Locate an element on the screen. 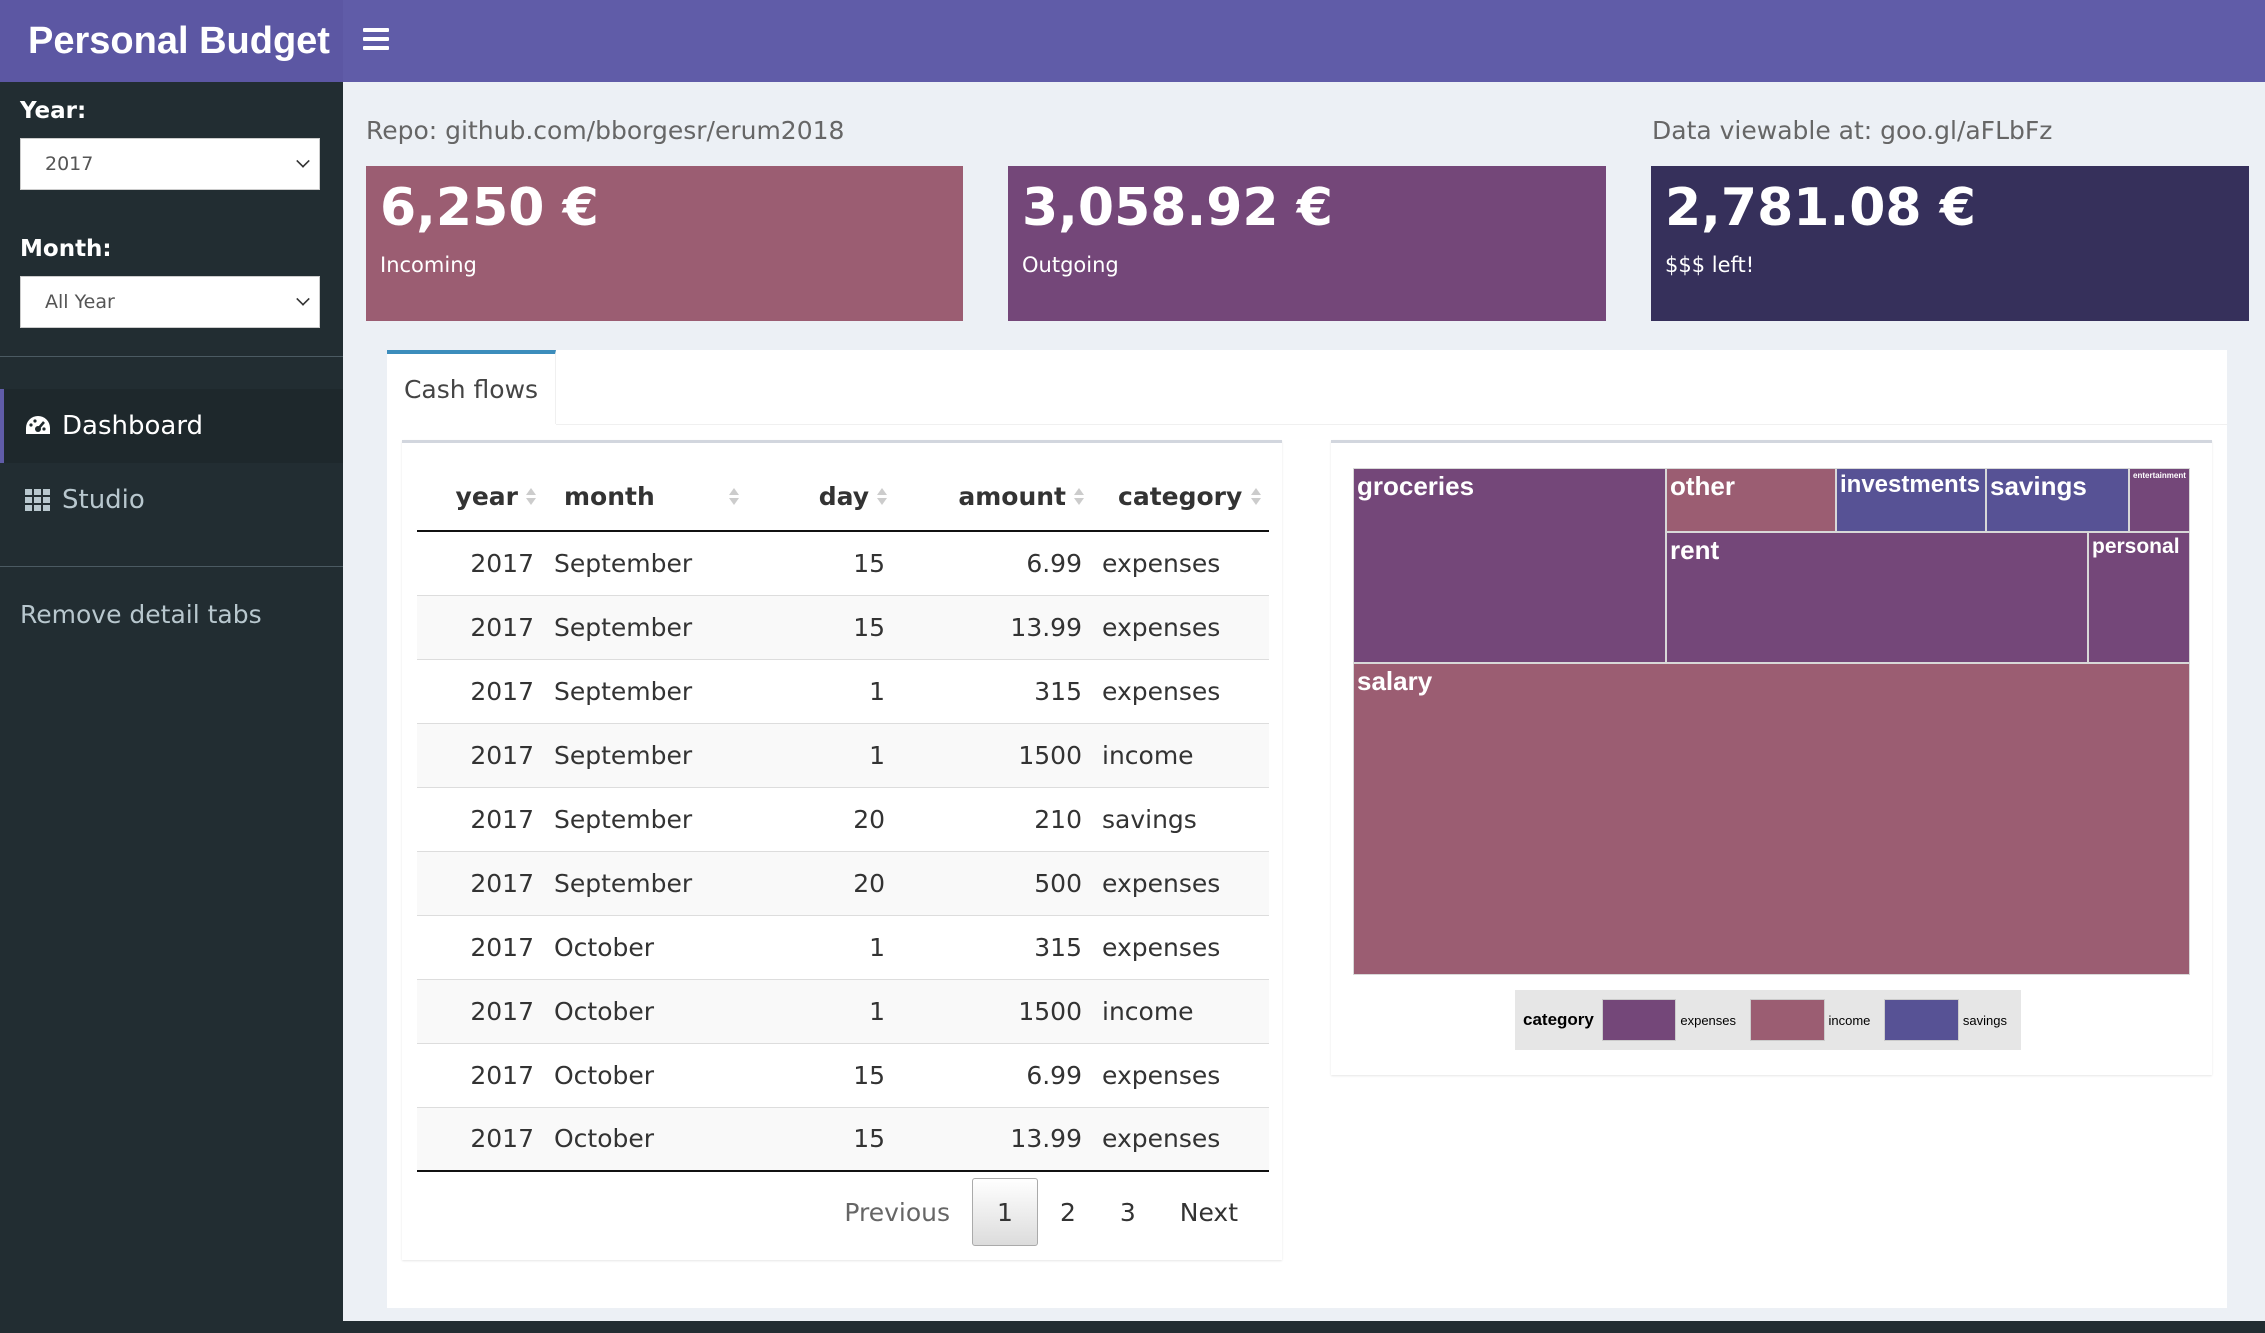 The image size is (2265, 1333). legend-label-savings: savings is located at coordinates (1984, 1020).